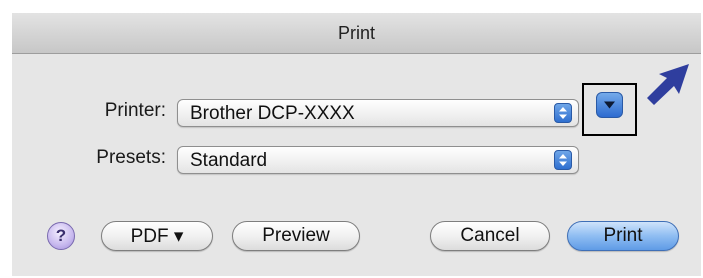 The image size is (703, 278). I want to click on disclosure-triangle-icon, so click(609, 105).